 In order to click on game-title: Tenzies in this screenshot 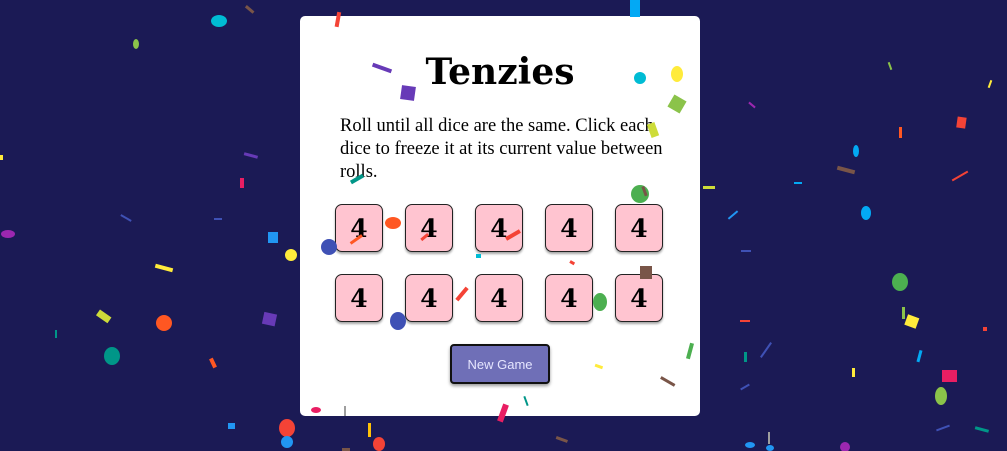, I will do `click(500, 72)`.